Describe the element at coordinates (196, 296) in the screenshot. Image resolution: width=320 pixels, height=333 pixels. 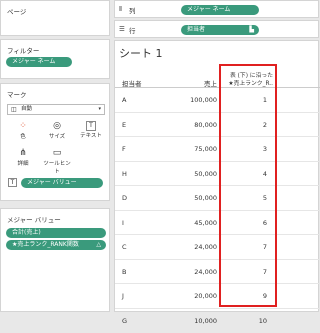
I see `row-sales: 20,000` at that location.